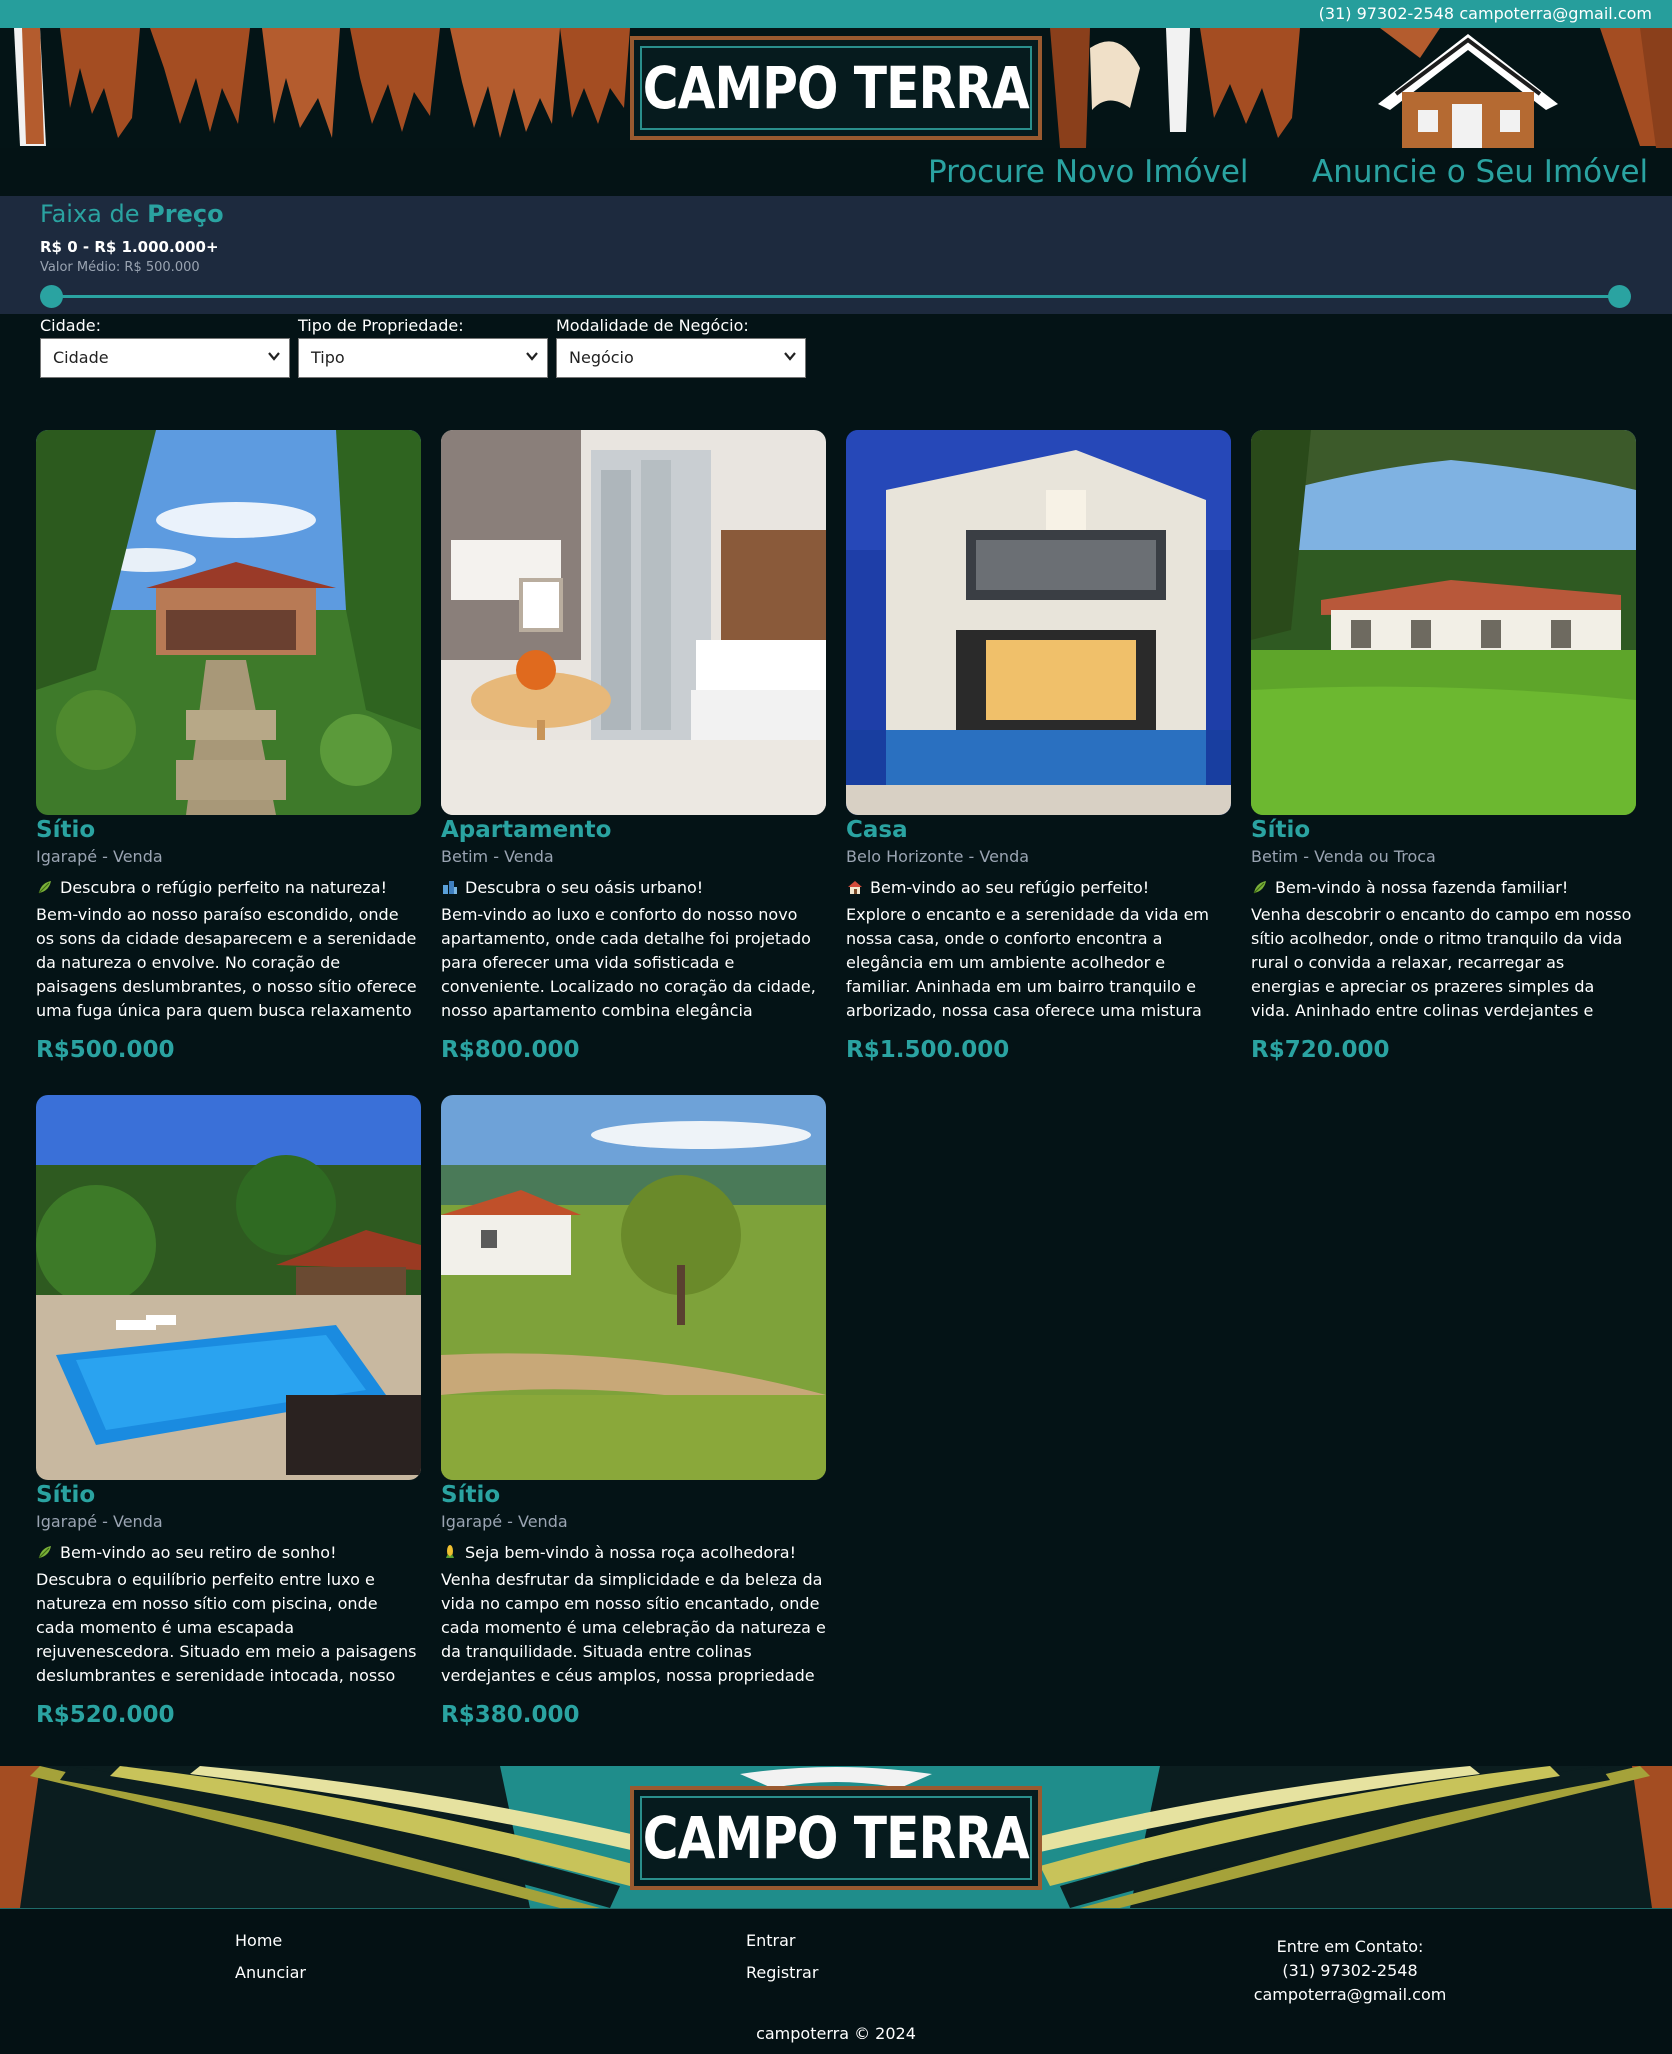 This screenshot has width=1672, height=2054. What do you see at coordinates (938, 856) in the screenshot?
I see `property-location: Belo Horizonte - Venda` at bounding box center [938, 856].